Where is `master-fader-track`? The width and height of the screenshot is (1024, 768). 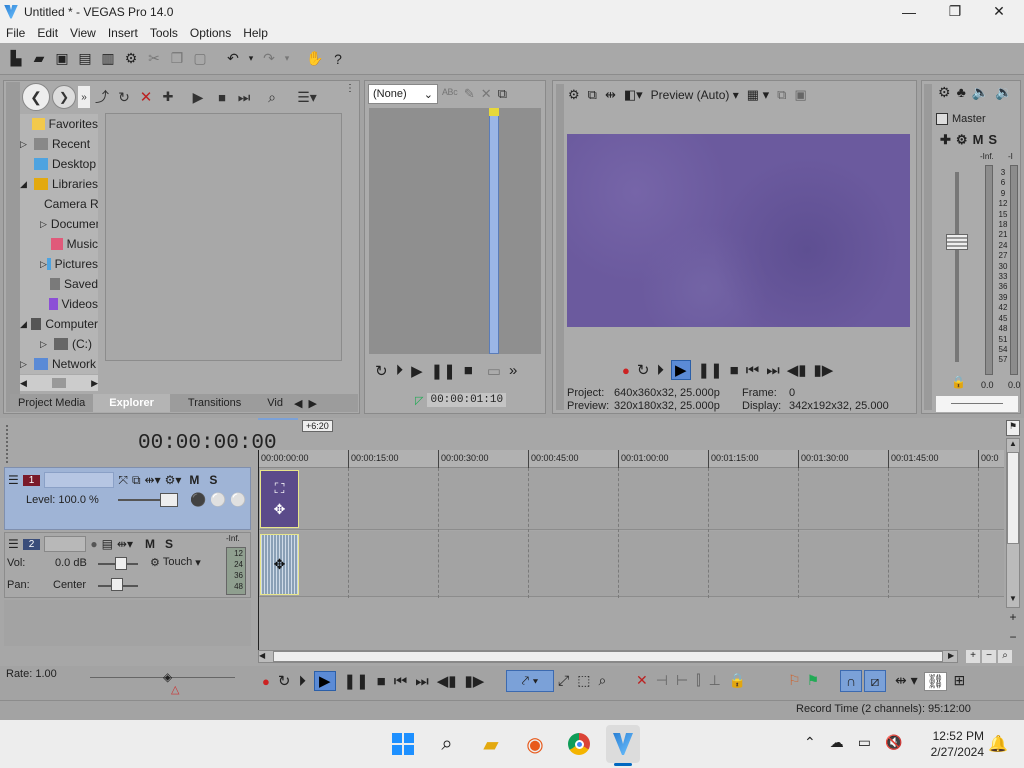
master-fader-track is located at coordinates (957, 267).